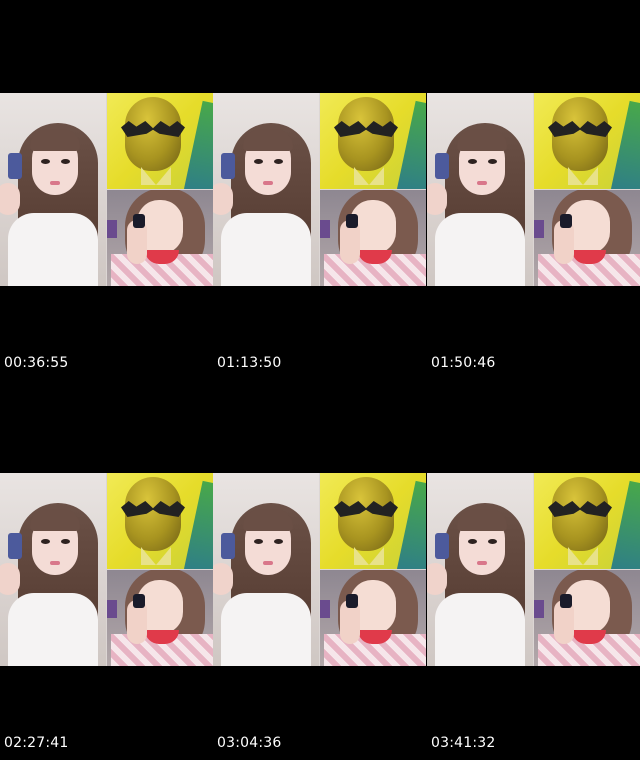  I want to click on timestamp-label: 01:13:50, so click(249, 363).